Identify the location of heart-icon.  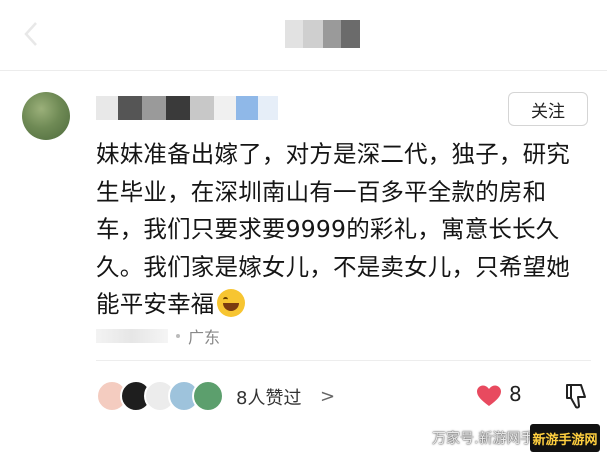
(489, 396).